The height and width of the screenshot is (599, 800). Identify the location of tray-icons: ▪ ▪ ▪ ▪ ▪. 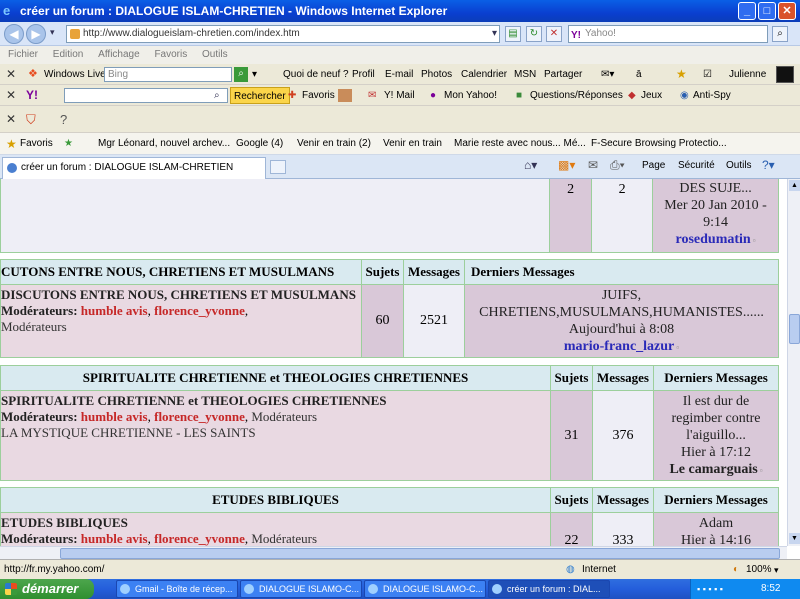
(710, 589).